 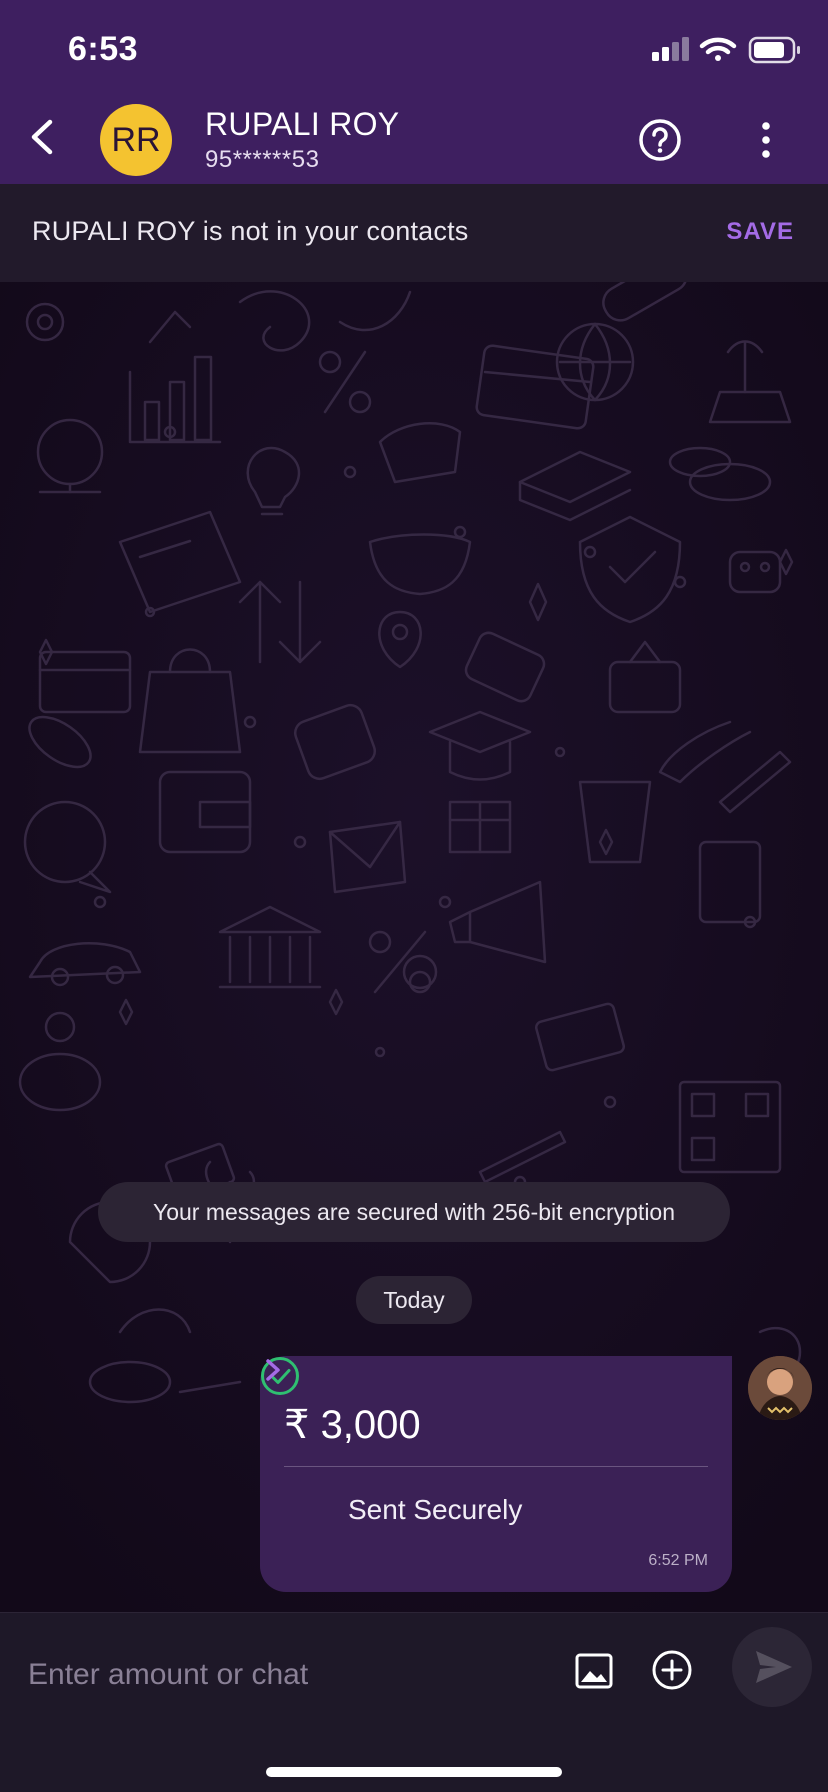 What do you see at coordinates (136, 140) in the screenshot?
I see `contact-avatar: RR` at bounding box center [136, 140].